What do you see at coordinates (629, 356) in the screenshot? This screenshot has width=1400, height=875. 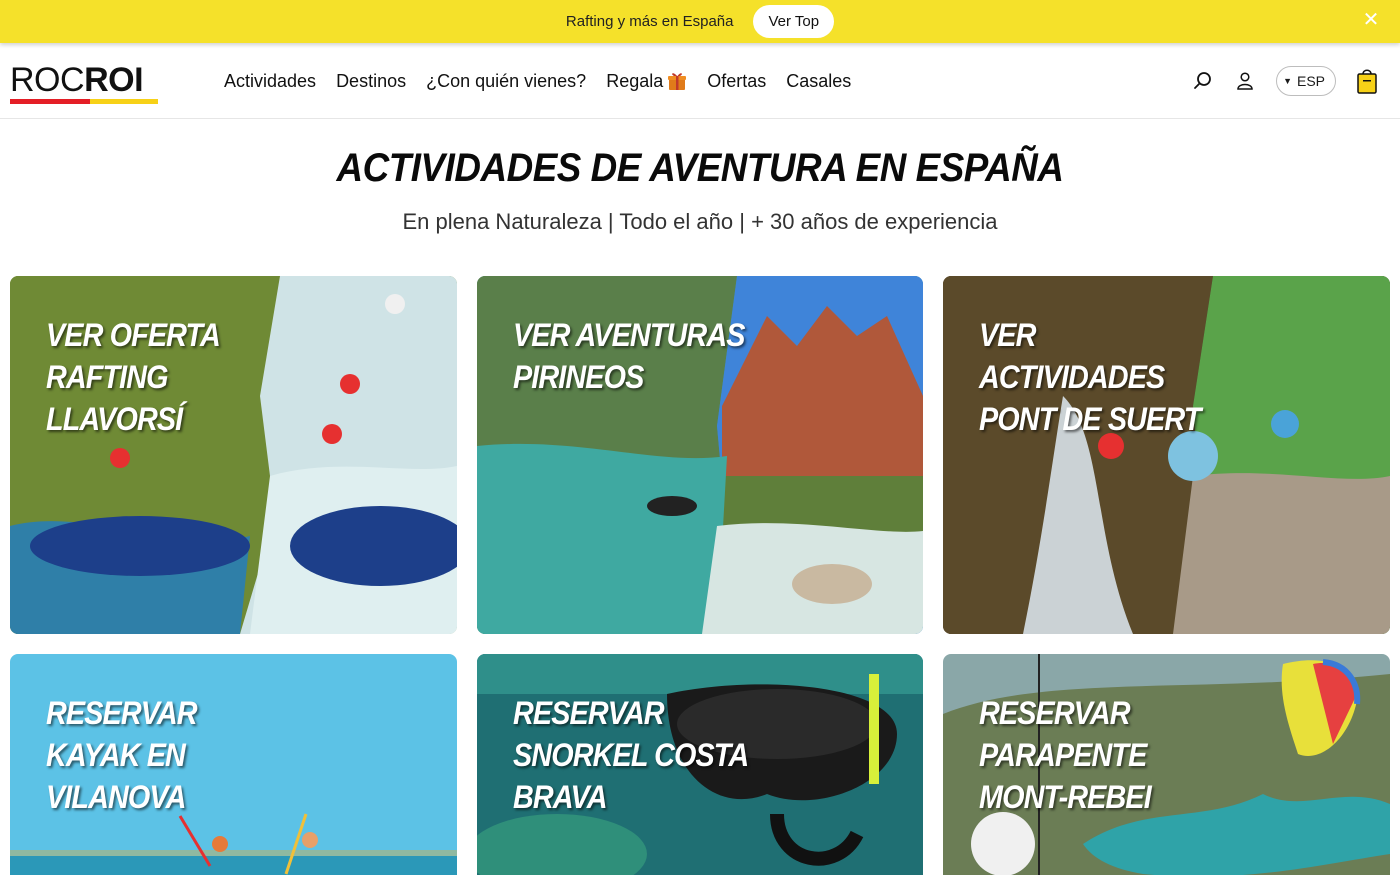 I see `card-label: VER AVENTURAS PIRINEOS` at bounding box center [629, 356].